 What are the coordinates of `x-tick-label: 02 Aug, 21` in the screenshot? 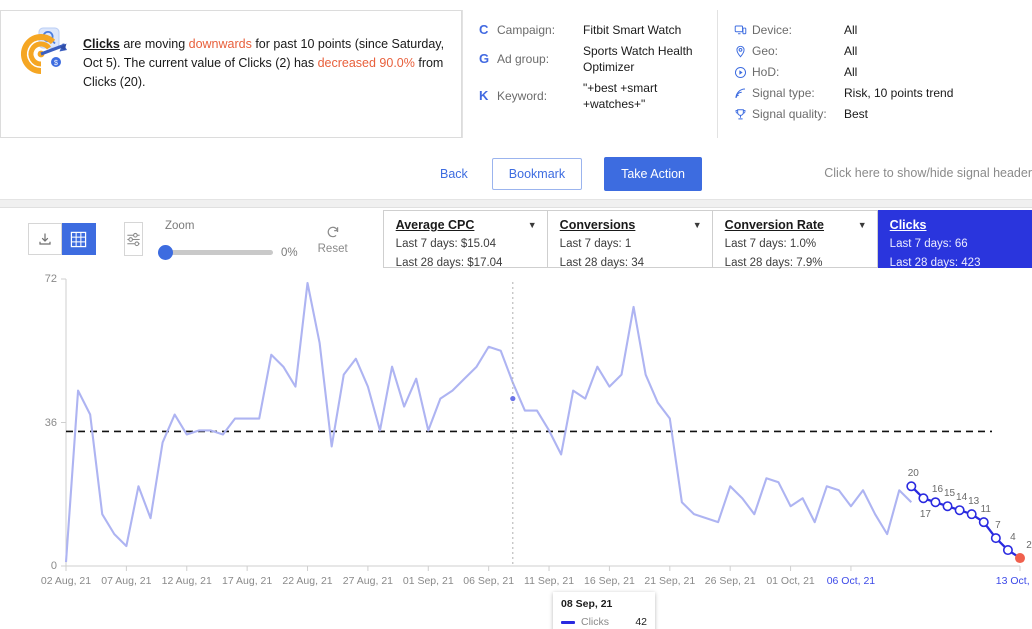 It's located at (66, 581).